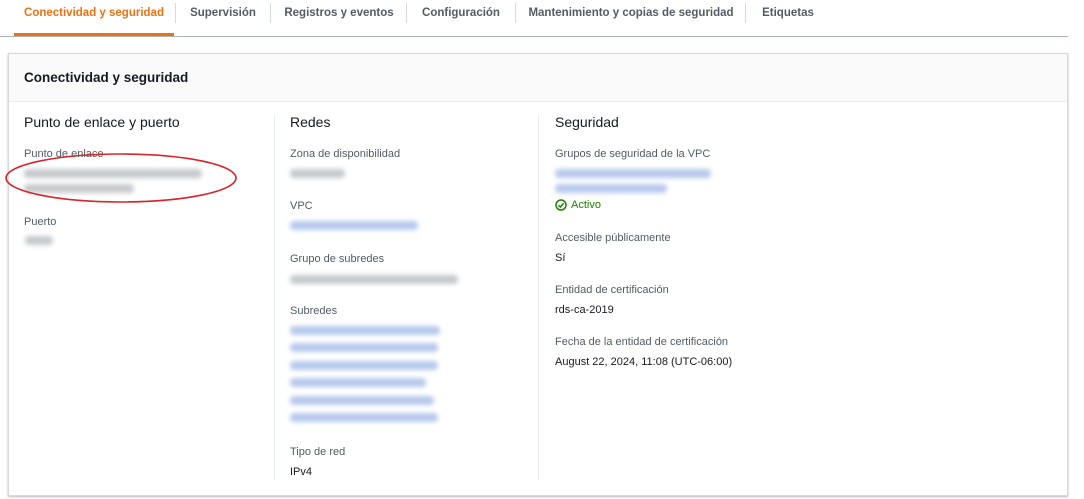  What do you see at coordinates (337, 259) in the screenshot?
I see `subnet-group-label: Grupo de subredes` at bounding box center [337, 259].